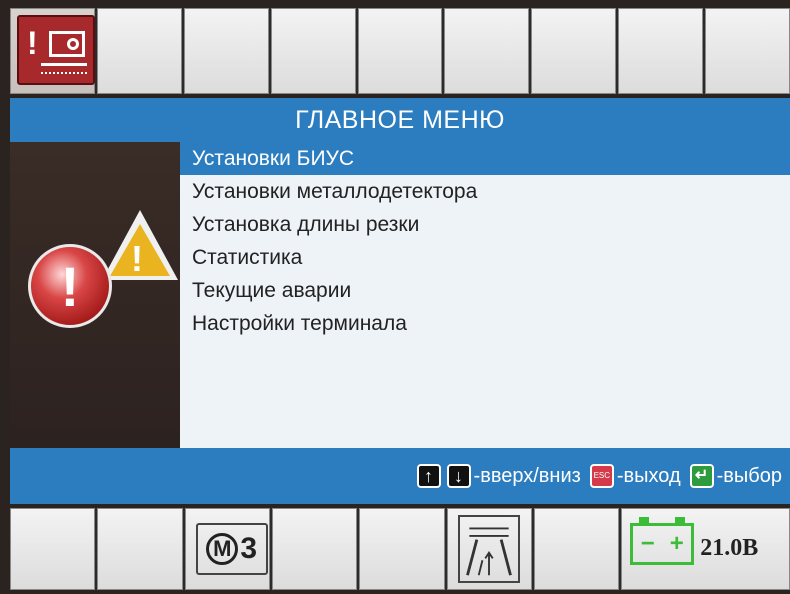 The height and width of the screenshot is (594, 790). What do you see at coordinates (485, 158) in the screenshot?
I see `menu-item-biusettings: Установки БИУС` at bounding box center [485, 158].